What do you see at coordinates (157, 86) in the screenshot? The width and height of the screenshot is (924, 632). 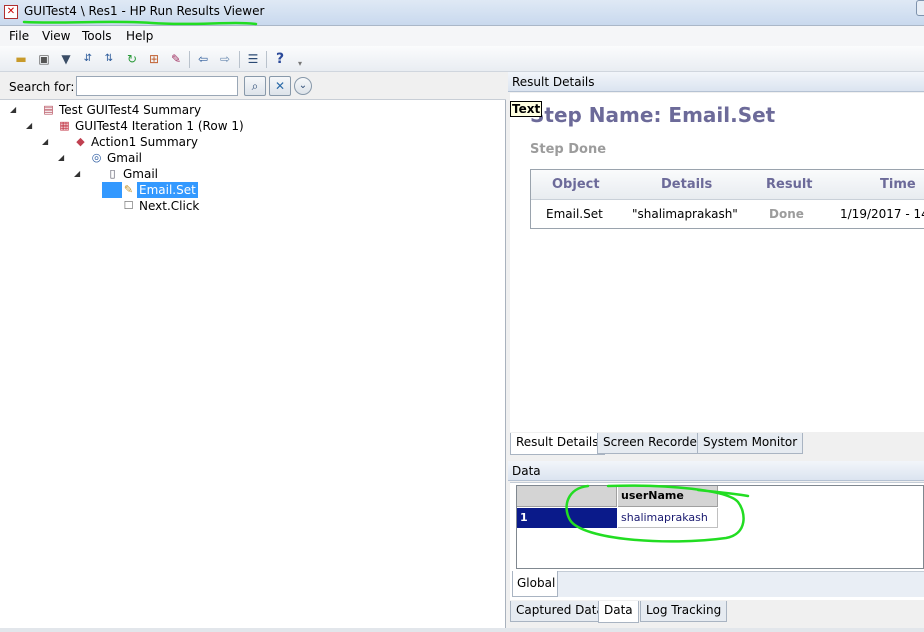 I see `search-input` at bounding box center [157, 86].